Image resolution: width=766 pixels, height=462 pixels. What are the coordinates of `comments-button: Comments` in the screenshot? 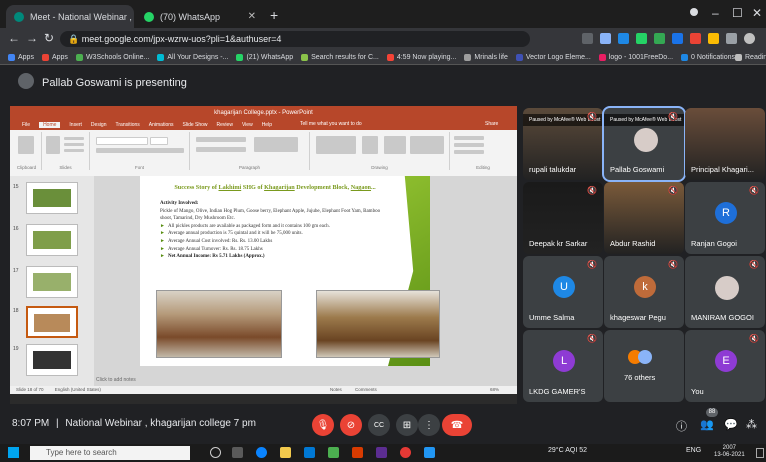 It's located at (366, 390).